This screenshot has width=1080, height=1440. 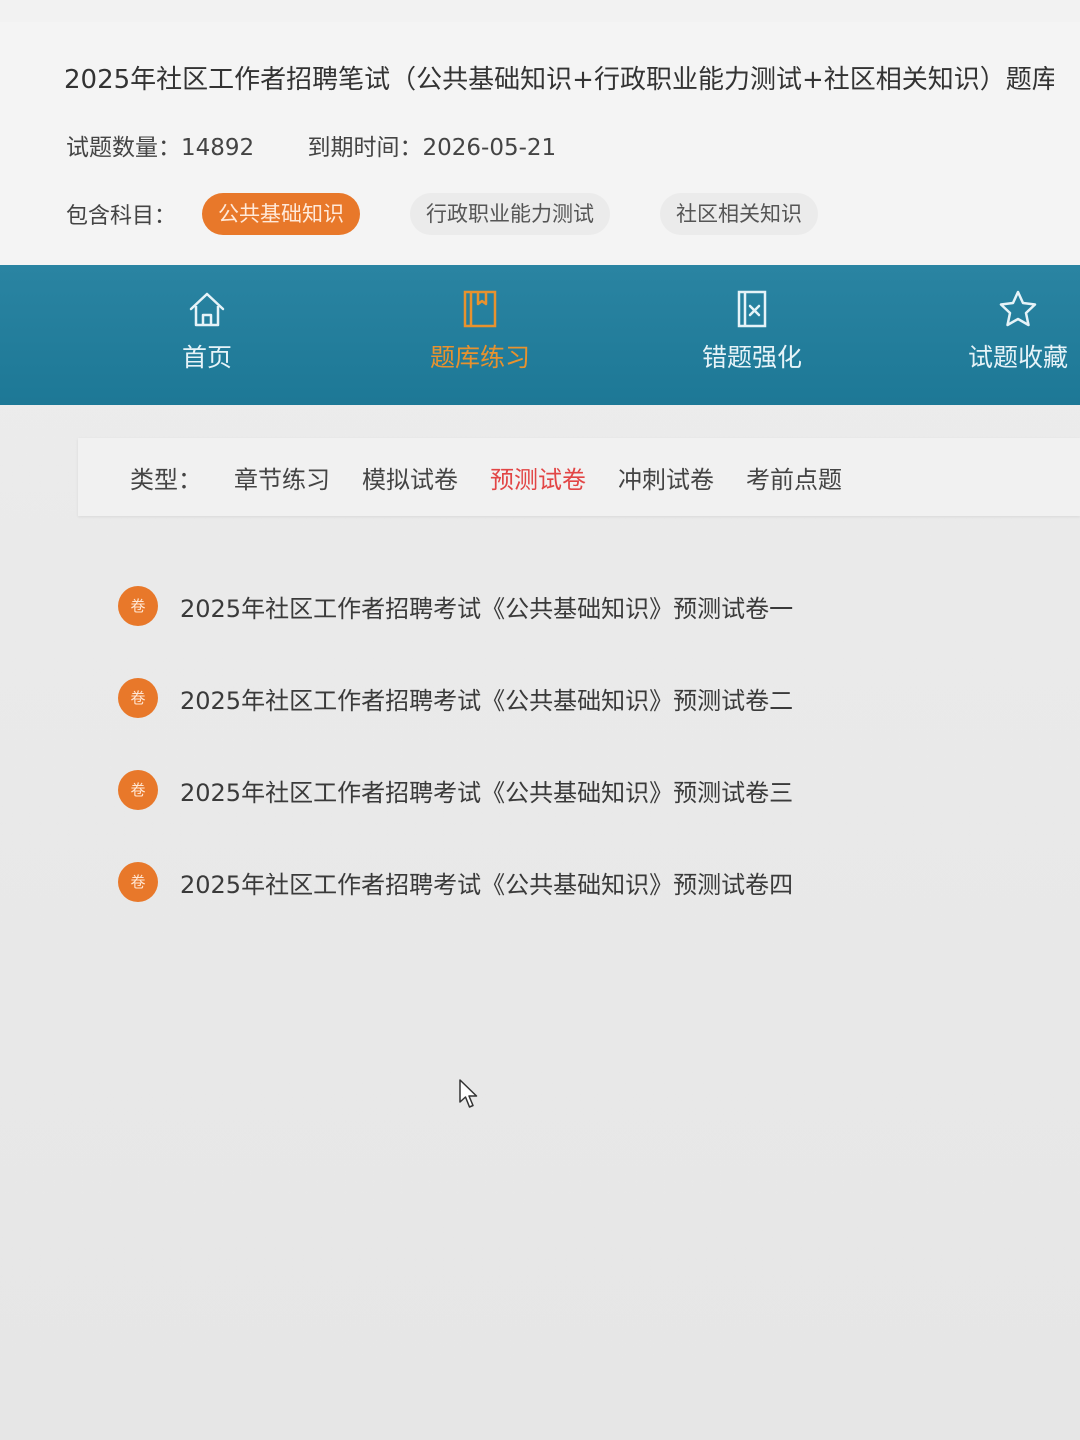 What do you see at coordinates (480, 309) in the screenshot?
I see `book-icon` at bounding box center [480, 309].